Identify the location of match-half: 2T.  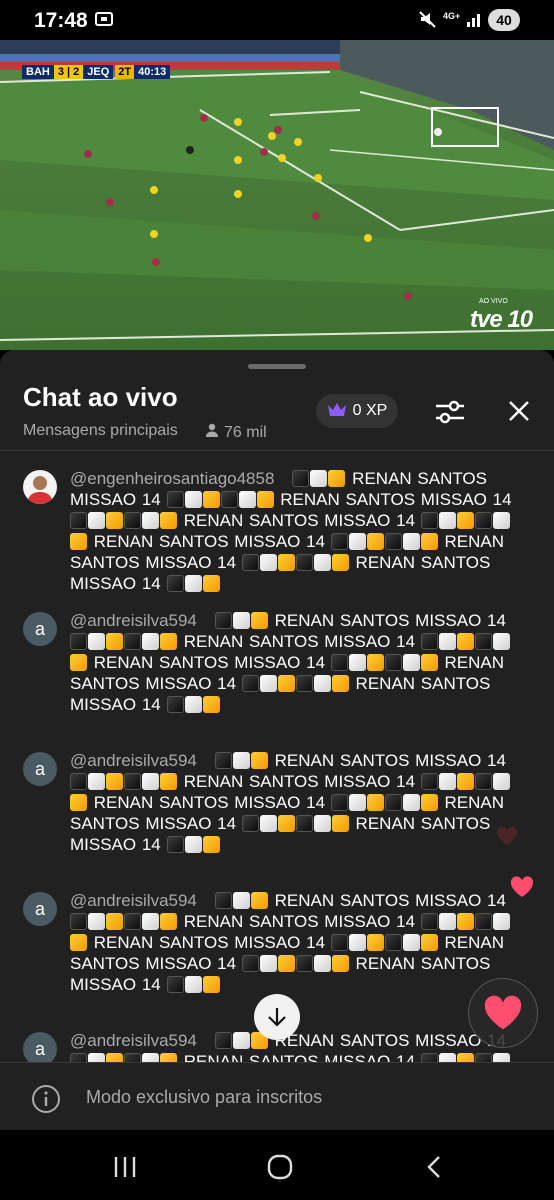
(125, 72).